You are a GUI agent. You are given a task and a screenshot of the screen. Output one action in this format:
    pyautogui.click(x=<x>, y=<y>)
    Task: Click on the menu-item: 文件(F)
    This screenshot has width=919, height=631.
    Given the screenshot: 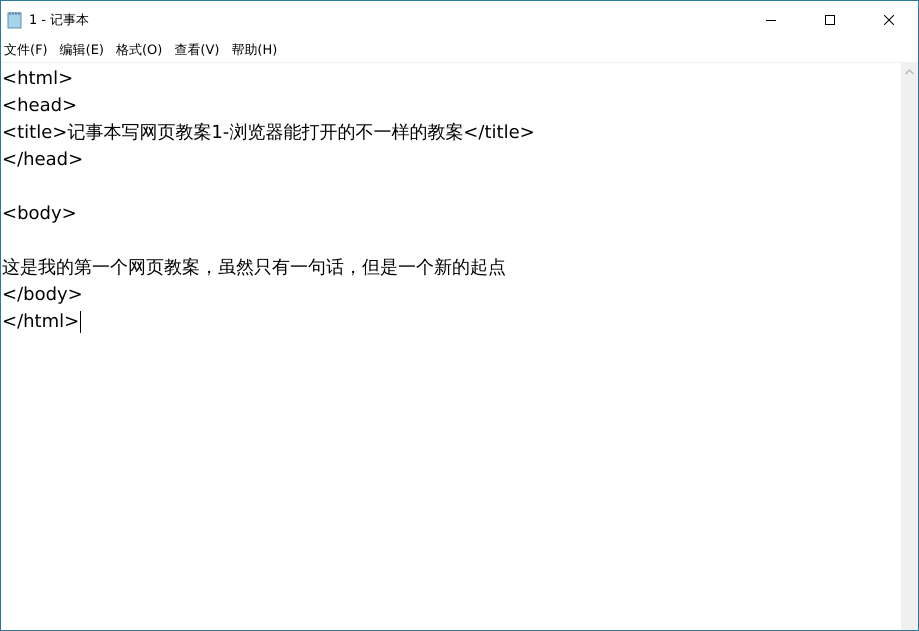 What is the action you would take?
    pyautogui.click(x=26, y=50)
    